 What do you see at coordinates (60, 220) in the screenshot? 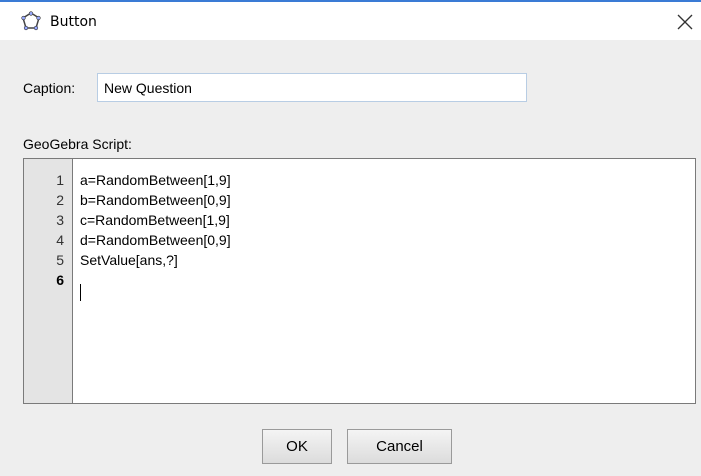
I see `line-number: 3` at bounding box center [60, 220].